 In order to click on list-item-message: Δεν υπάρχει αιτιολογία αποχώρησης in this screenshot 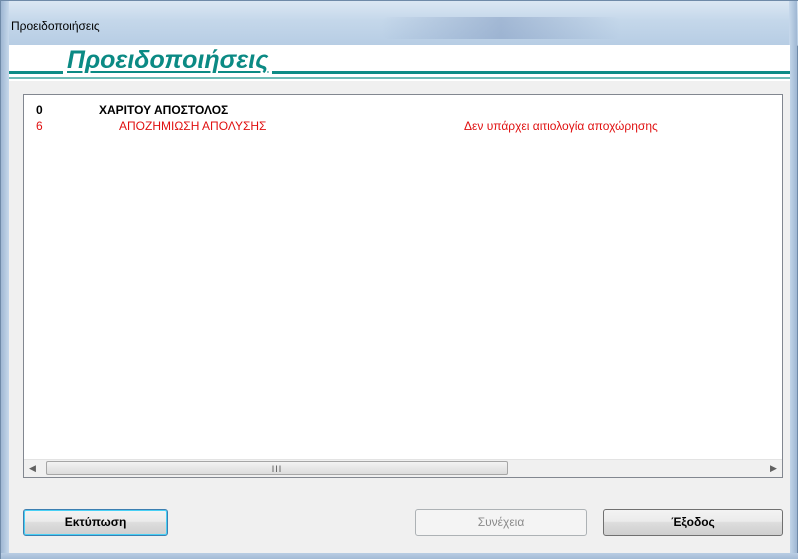, I will do `click(561, 126)`.